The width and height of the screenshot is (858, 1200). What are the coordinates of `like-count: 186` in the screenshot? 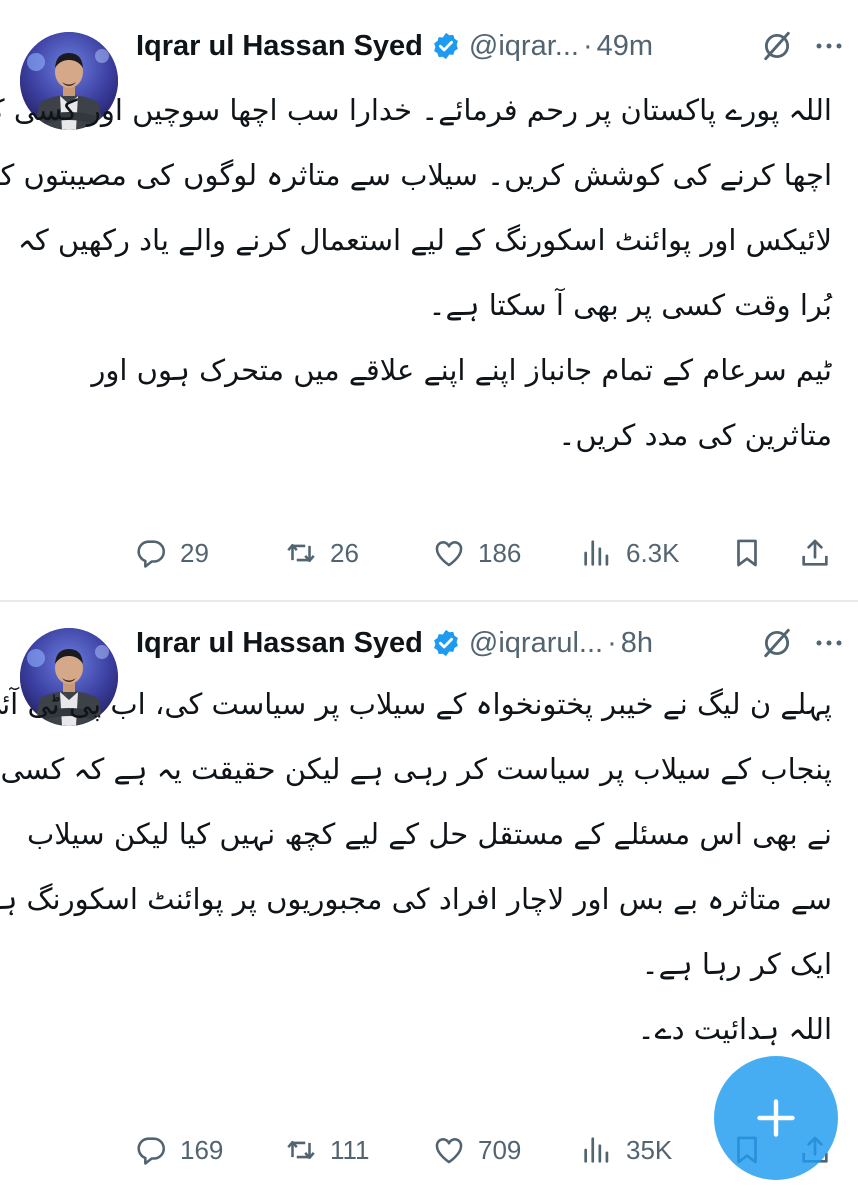 It's located at (500, 552).